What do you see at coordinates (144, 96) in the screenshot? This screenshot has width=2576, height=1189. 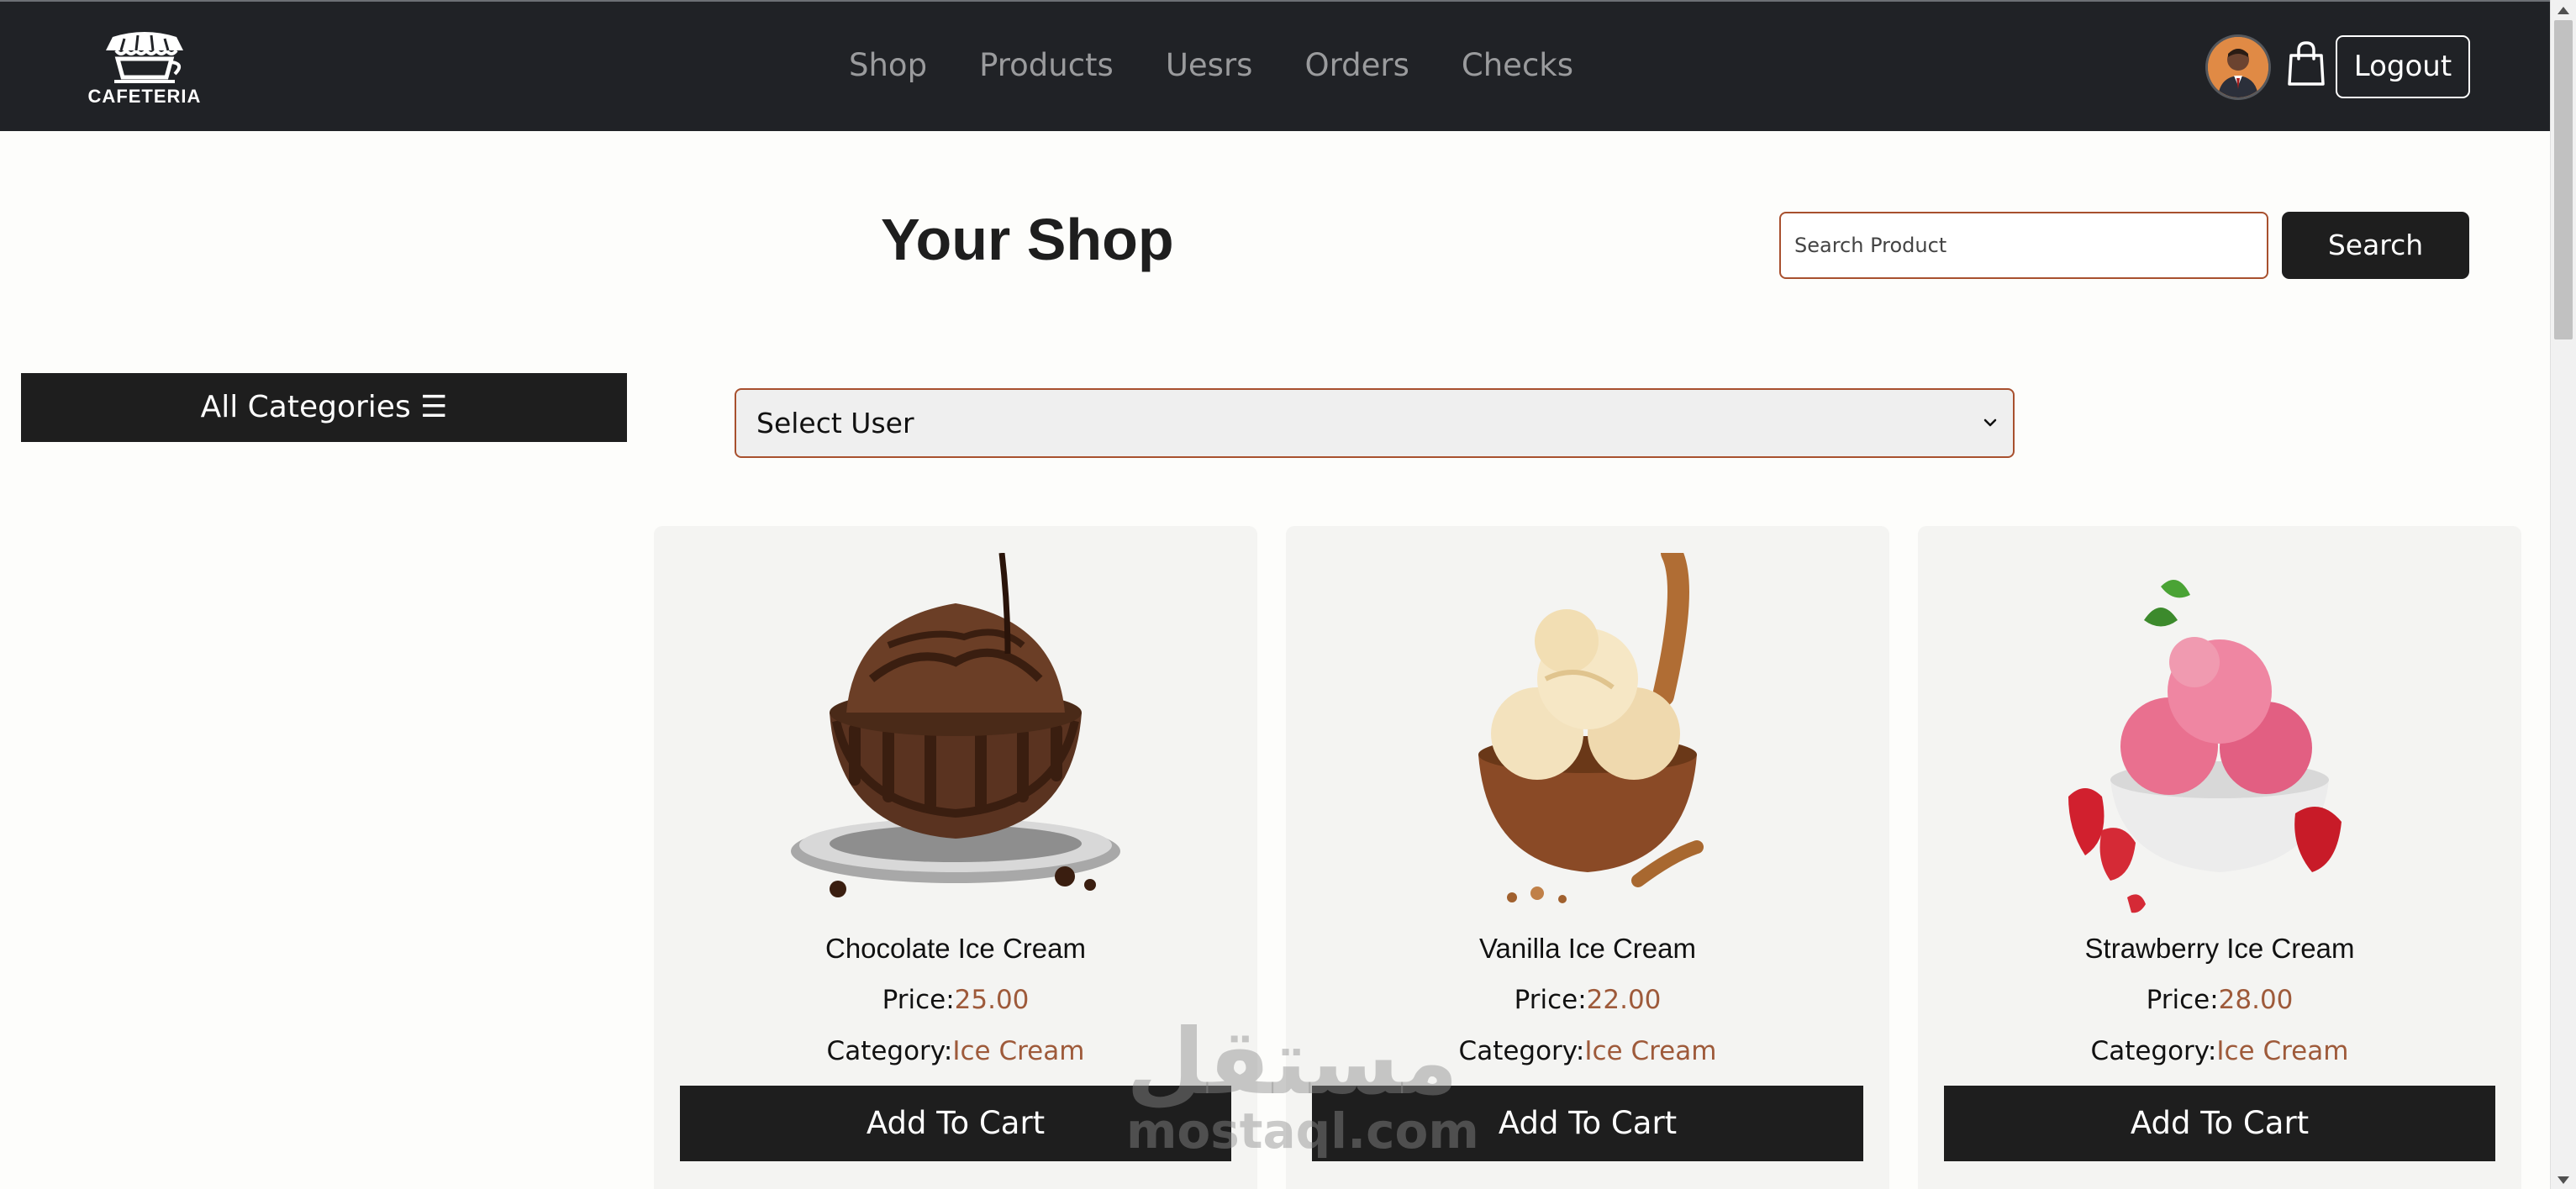 I see `brand-name: CAFETERIA` at bounding box center [144, 96].